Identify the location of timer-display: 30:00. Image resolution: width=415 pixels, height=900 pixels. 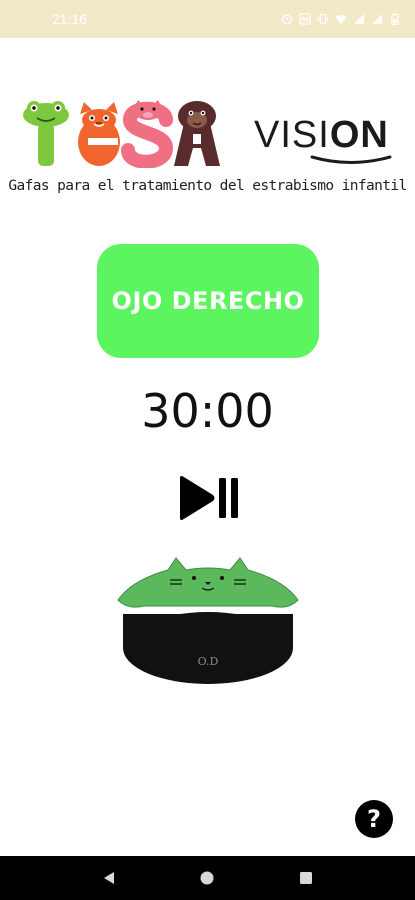
(207, 411).